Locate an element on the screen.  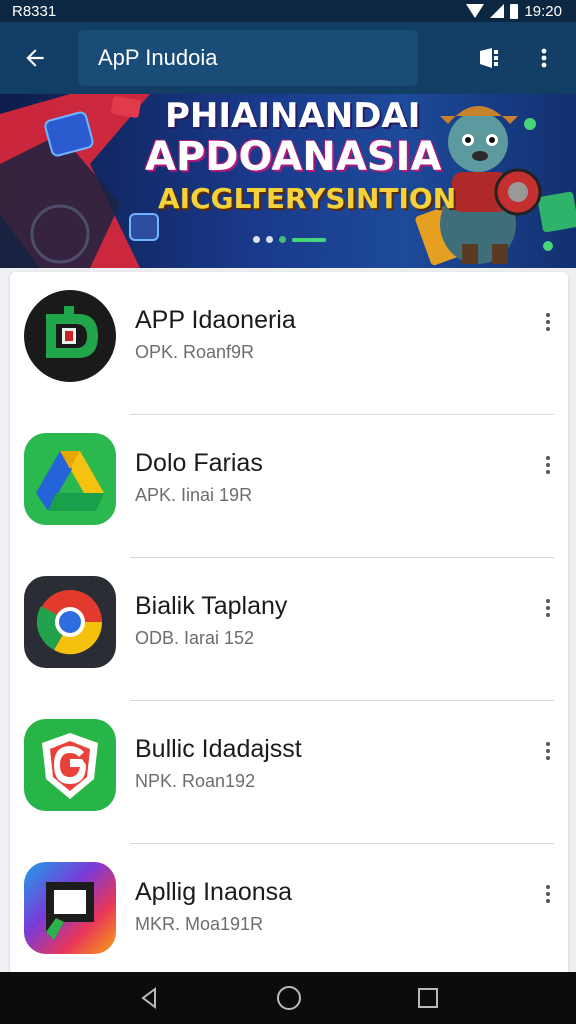
app-name: Bialik Taplany is located at coordinates (211, 606).